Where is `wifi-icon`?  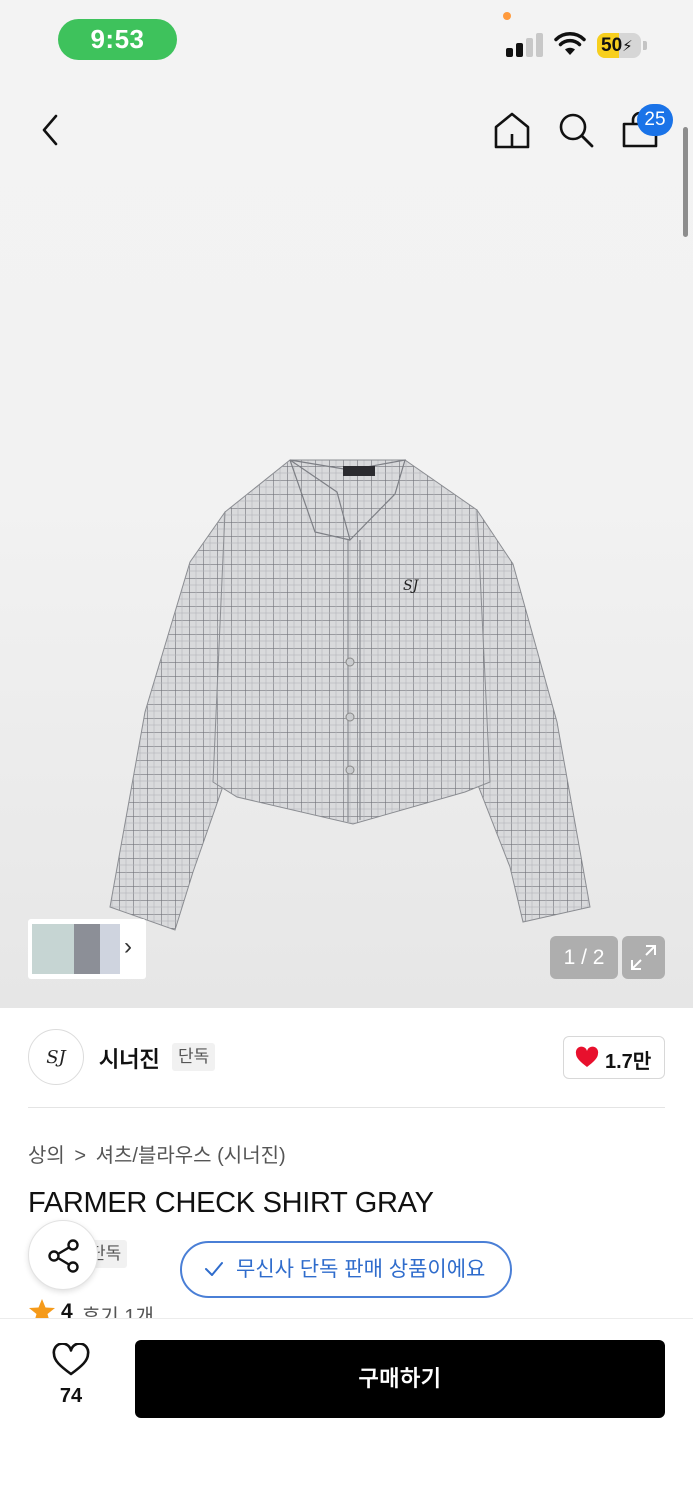 wifi-icon is located at coordinates (570, 43).